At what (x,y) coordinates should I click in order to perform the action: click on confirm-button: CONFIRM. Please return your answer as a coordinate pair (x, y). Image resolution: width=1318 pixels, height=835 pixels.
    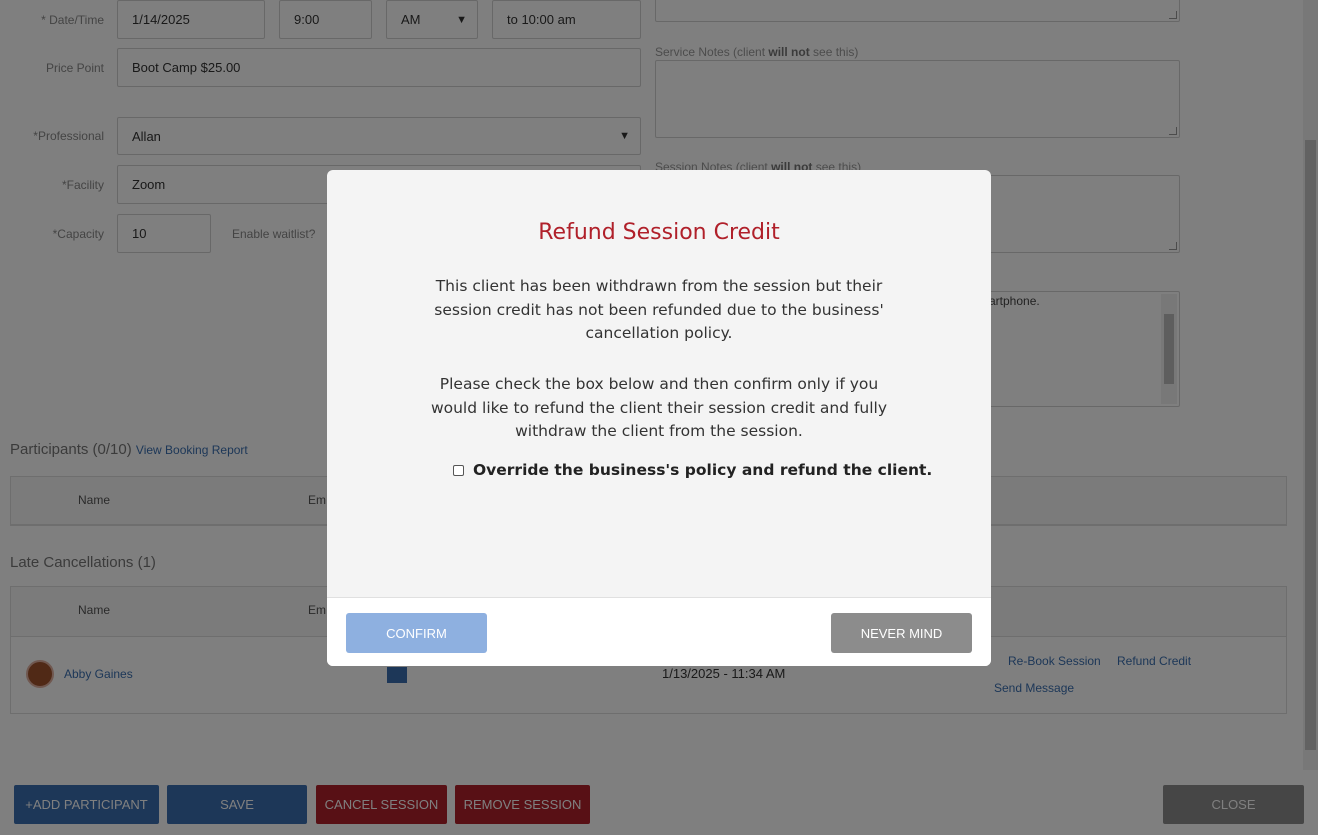
    Looking at the image, I should click on (416, 633).